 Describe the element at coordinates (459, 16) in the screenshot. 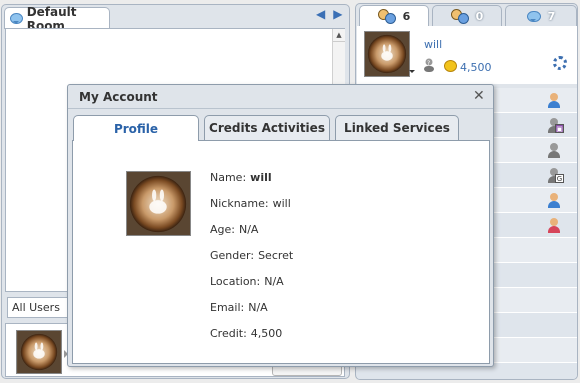

I see `friends-group-icon` at that location.